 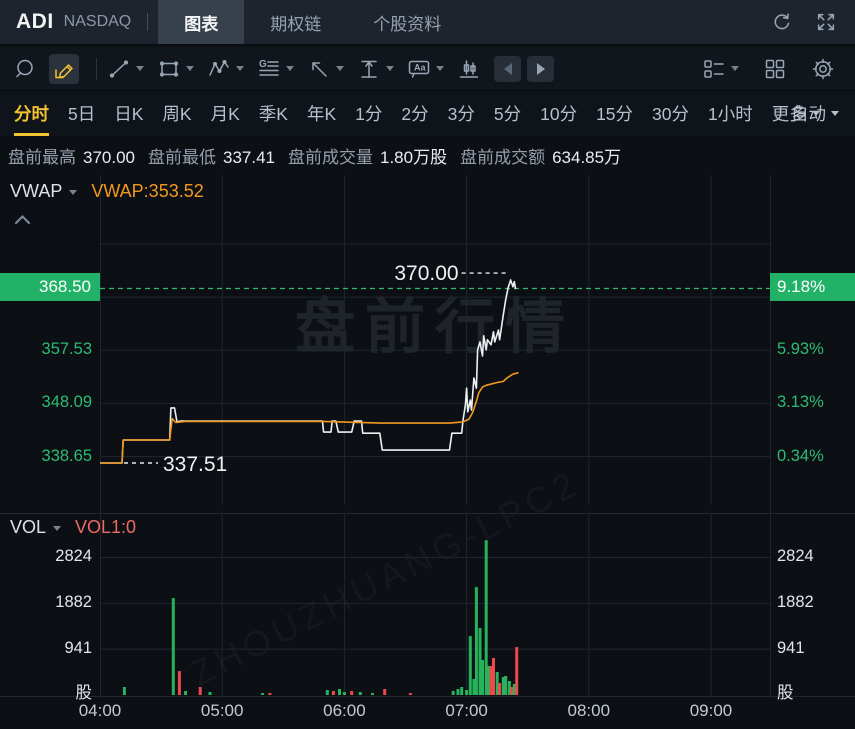 I want to click on measure-tool-button, so click(x=375, y=69).